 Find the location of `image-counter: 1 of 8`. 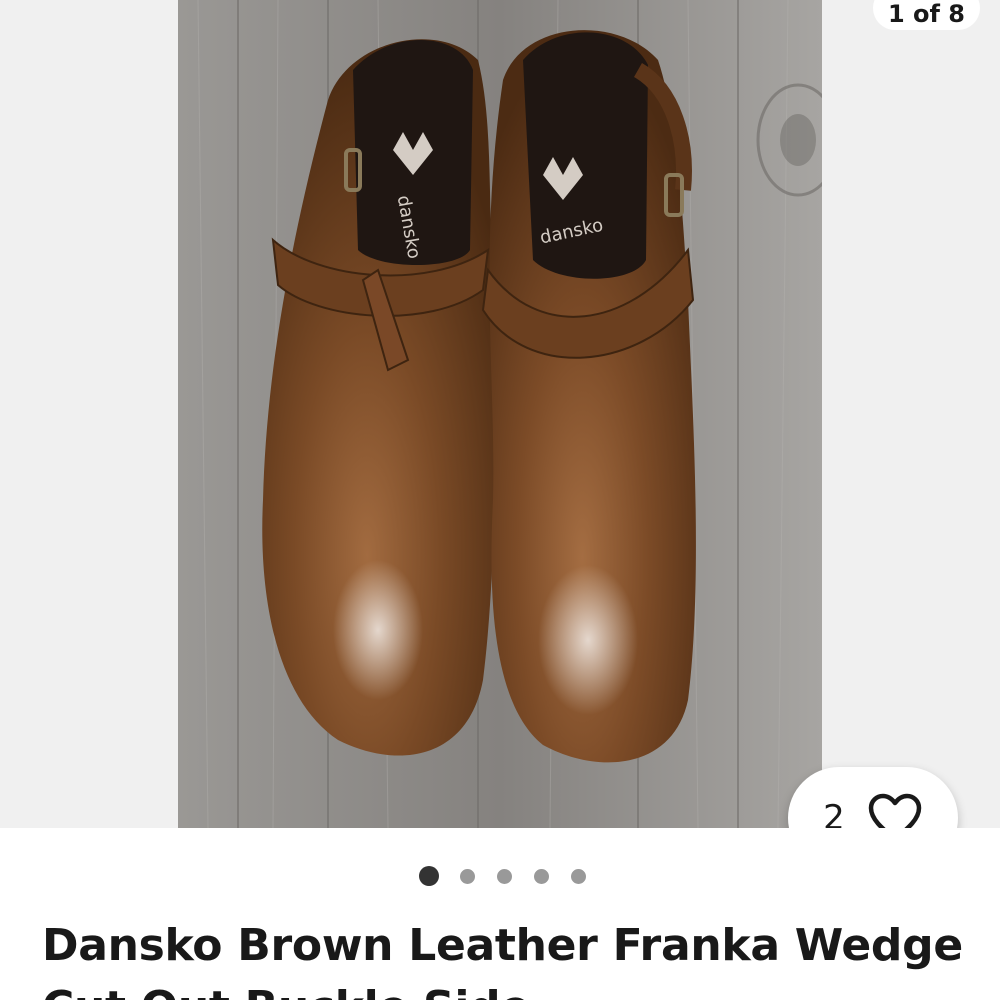

image-counter: 1 of 8 is located at coordinates (926, 15).